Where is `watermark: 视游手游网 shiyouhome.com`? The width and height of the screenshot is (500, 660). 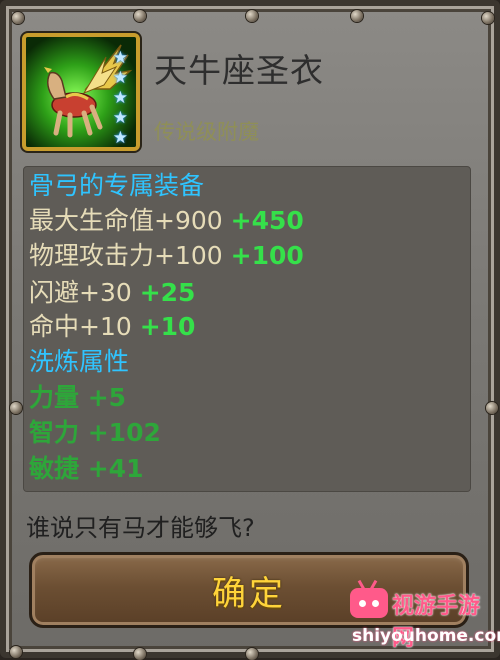
watermark: 视游手游网 shiyouhome.com is located at coordinates (425, 618).